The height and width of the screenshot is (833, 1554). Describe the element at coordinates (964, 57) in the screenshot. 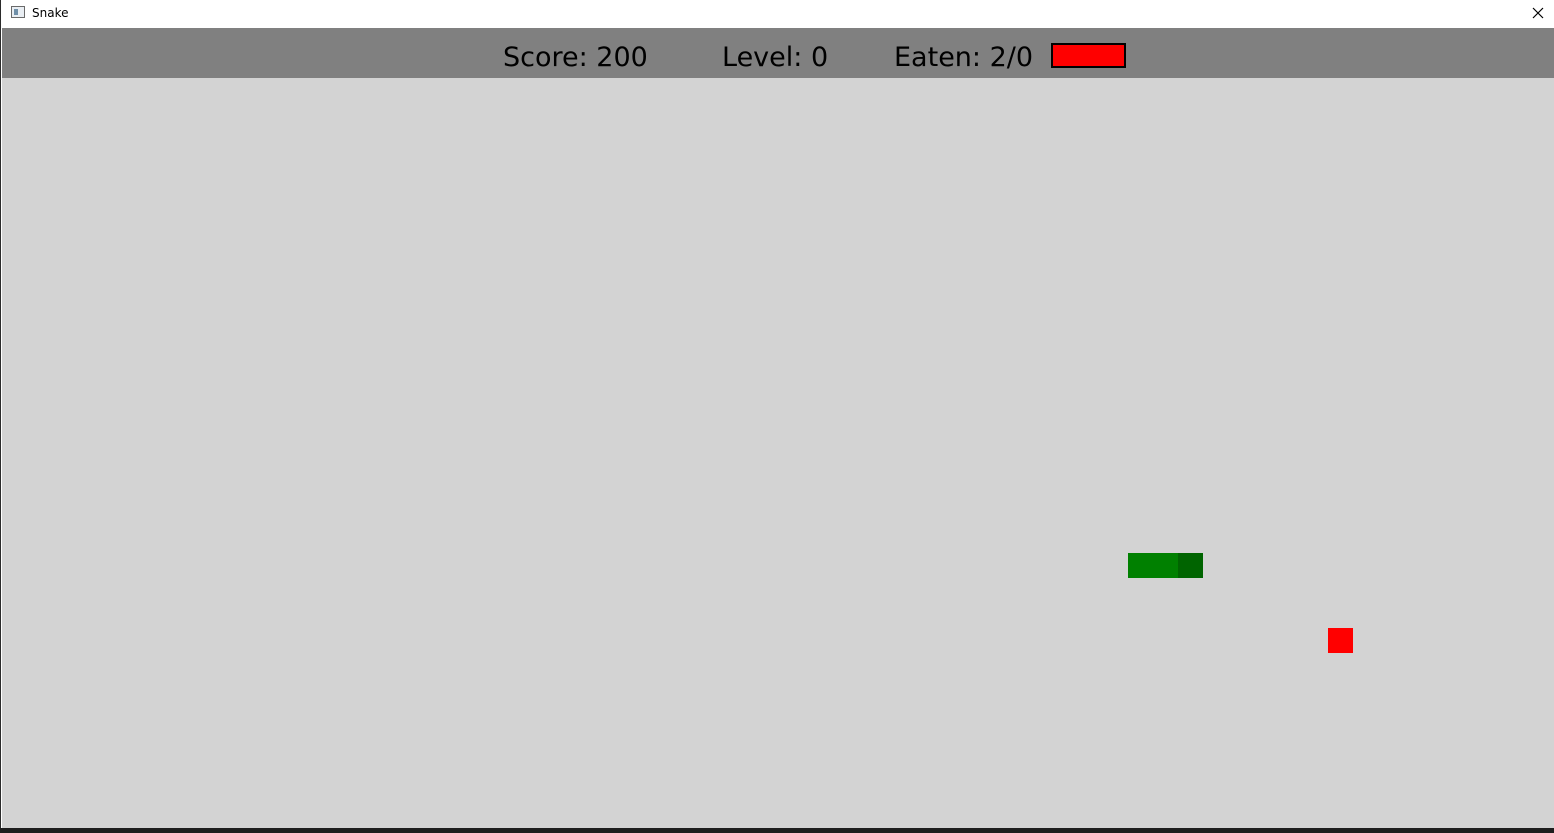

I see `eaten-display: Eaten: 2/0` at that location.